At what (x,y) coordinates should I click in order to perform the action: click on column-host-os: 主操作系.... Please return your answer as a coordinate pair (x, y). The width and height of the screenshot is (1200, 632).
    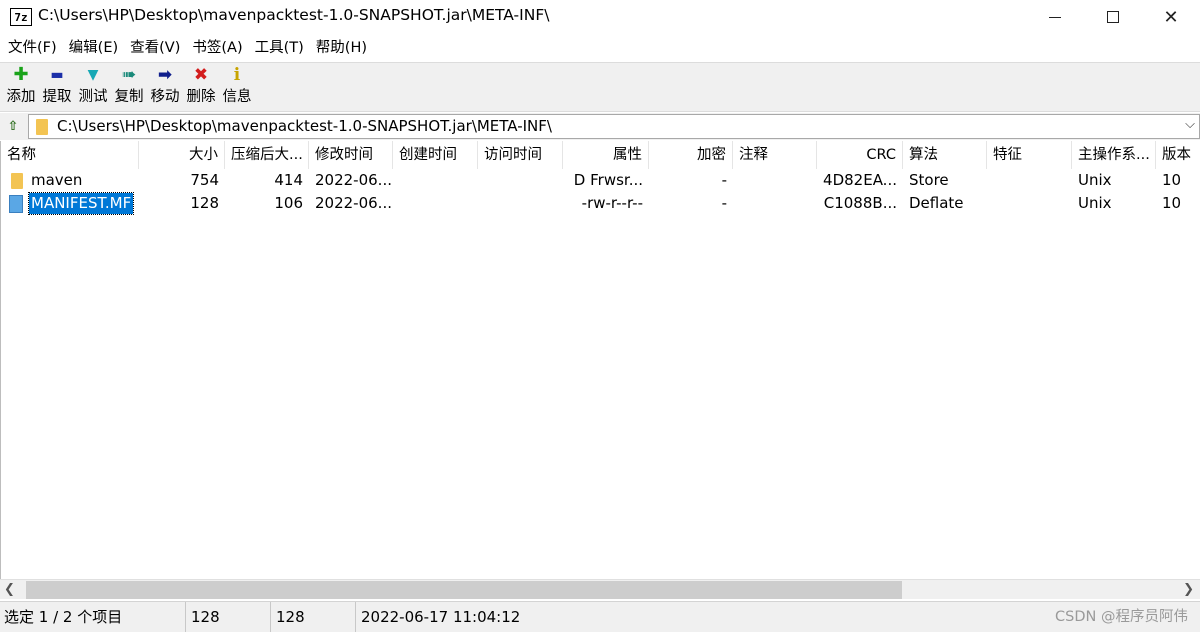
    Looking at the image, I should click on (1114, 155).